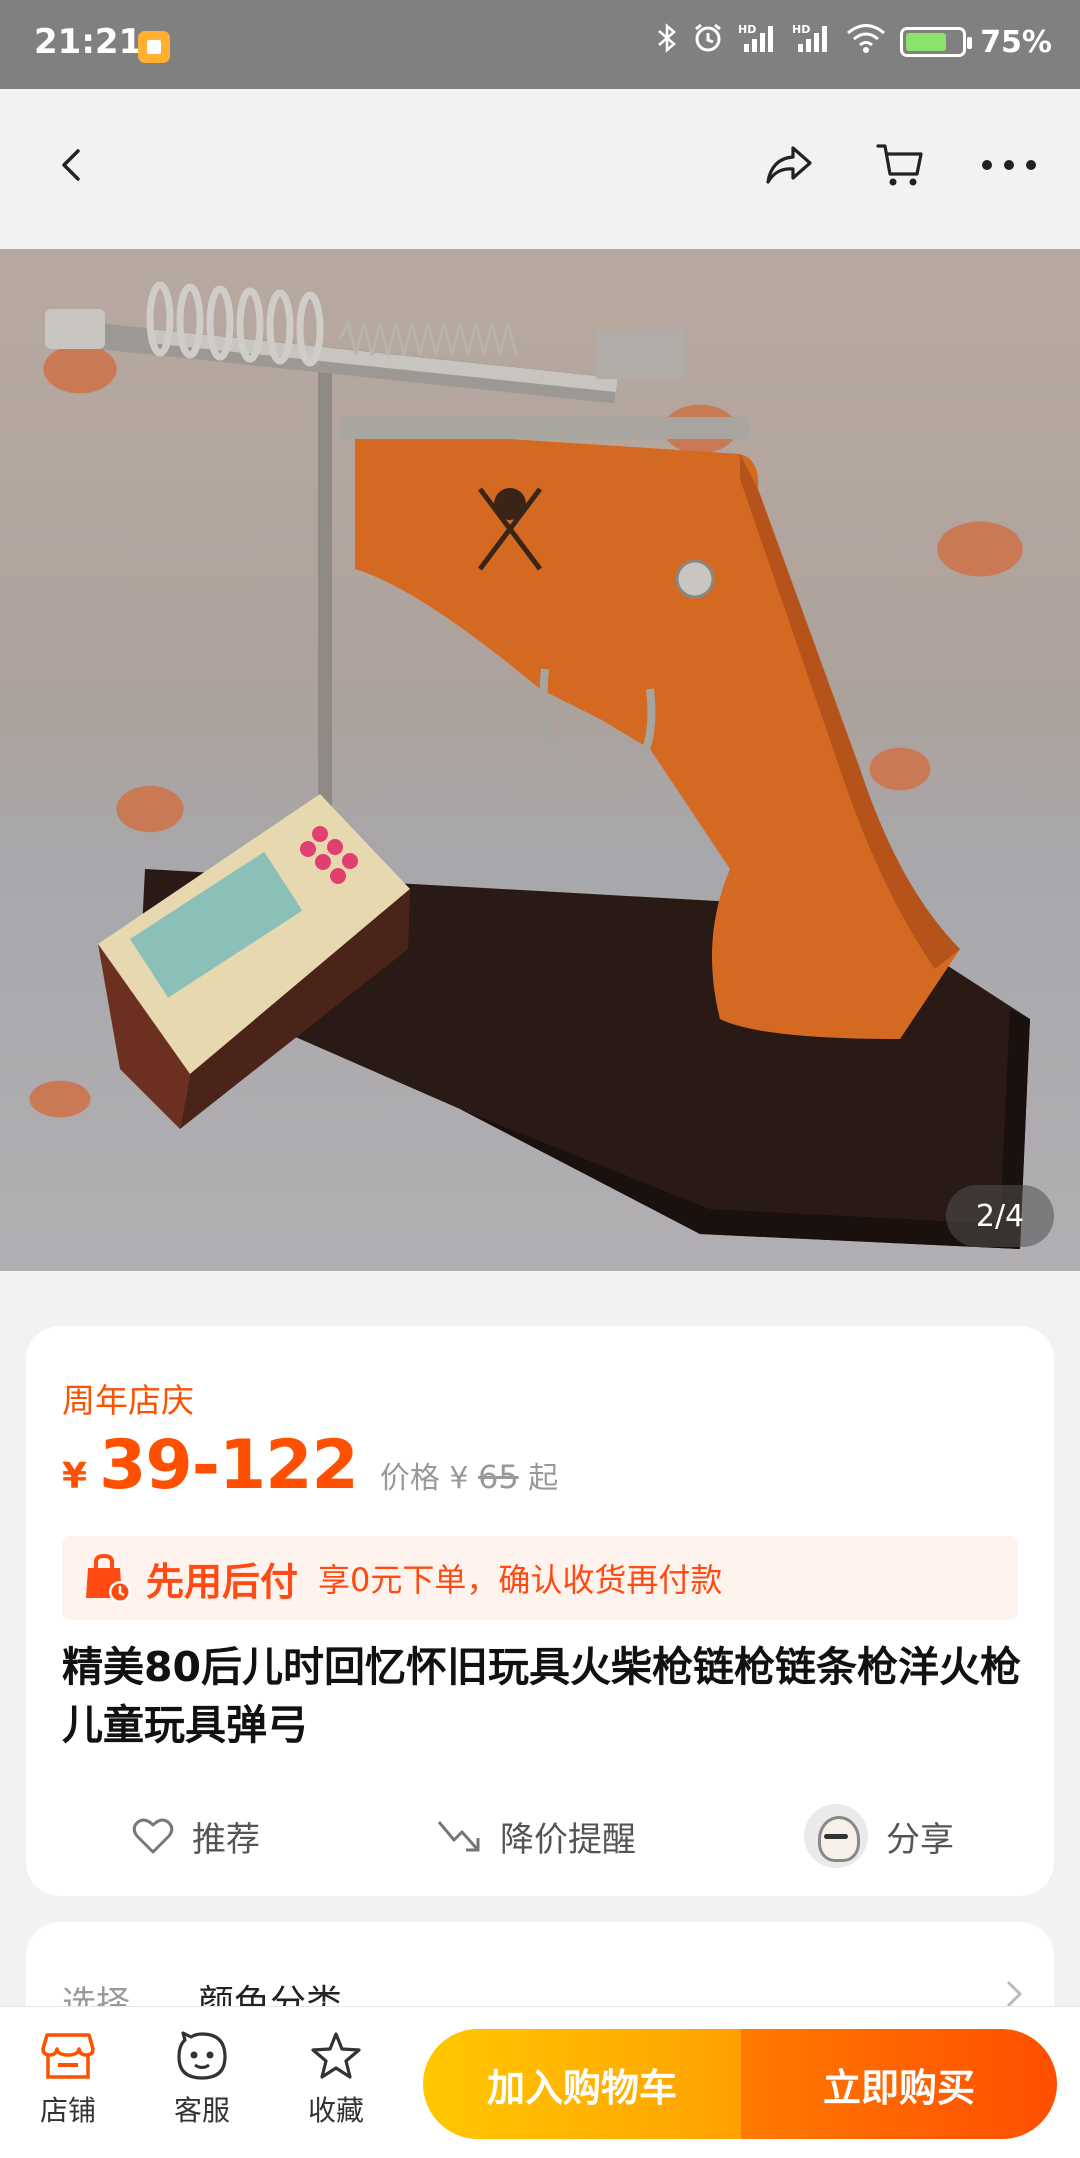 The image size is (1080, 2158). I want to click on customer-service-label: 客服, so click(201, 2110).